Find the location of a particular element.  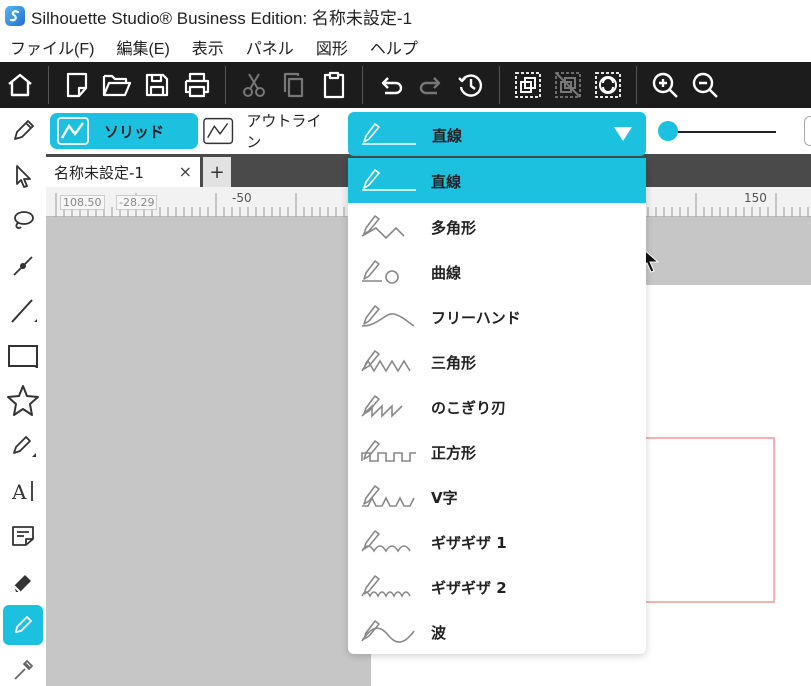

redo-icon is located at coordinates (430, 86).